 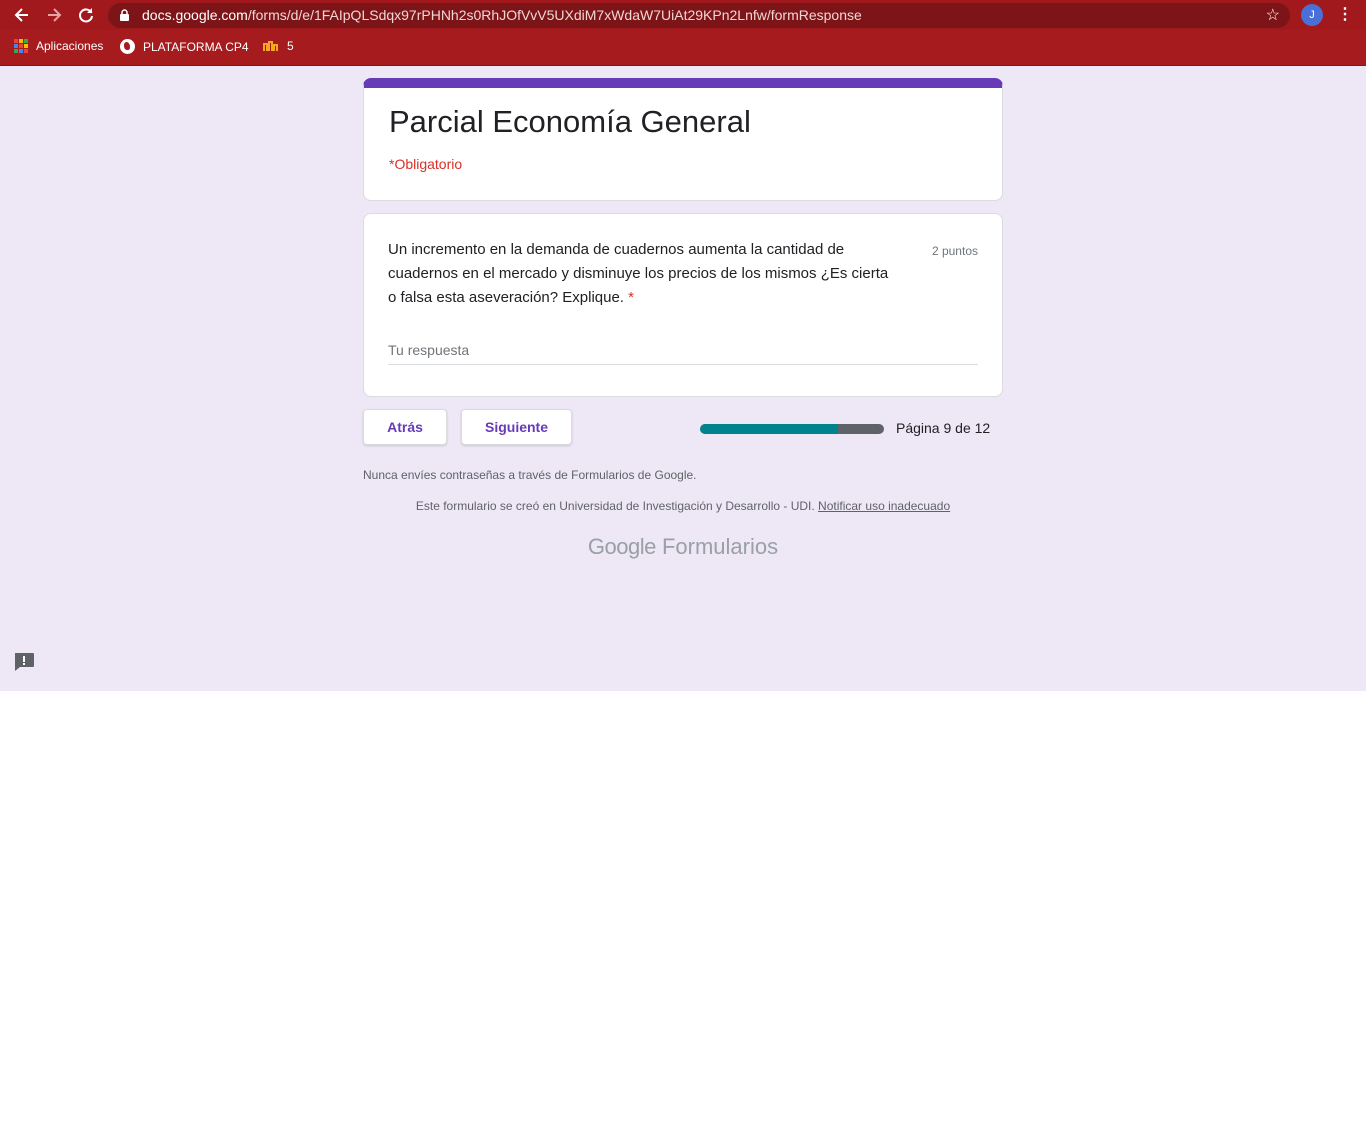 What do you see at coordinates (428, 350) in the screenshot?
I see `answer-input: Tu respuesta` at bounding box center [428, 350].